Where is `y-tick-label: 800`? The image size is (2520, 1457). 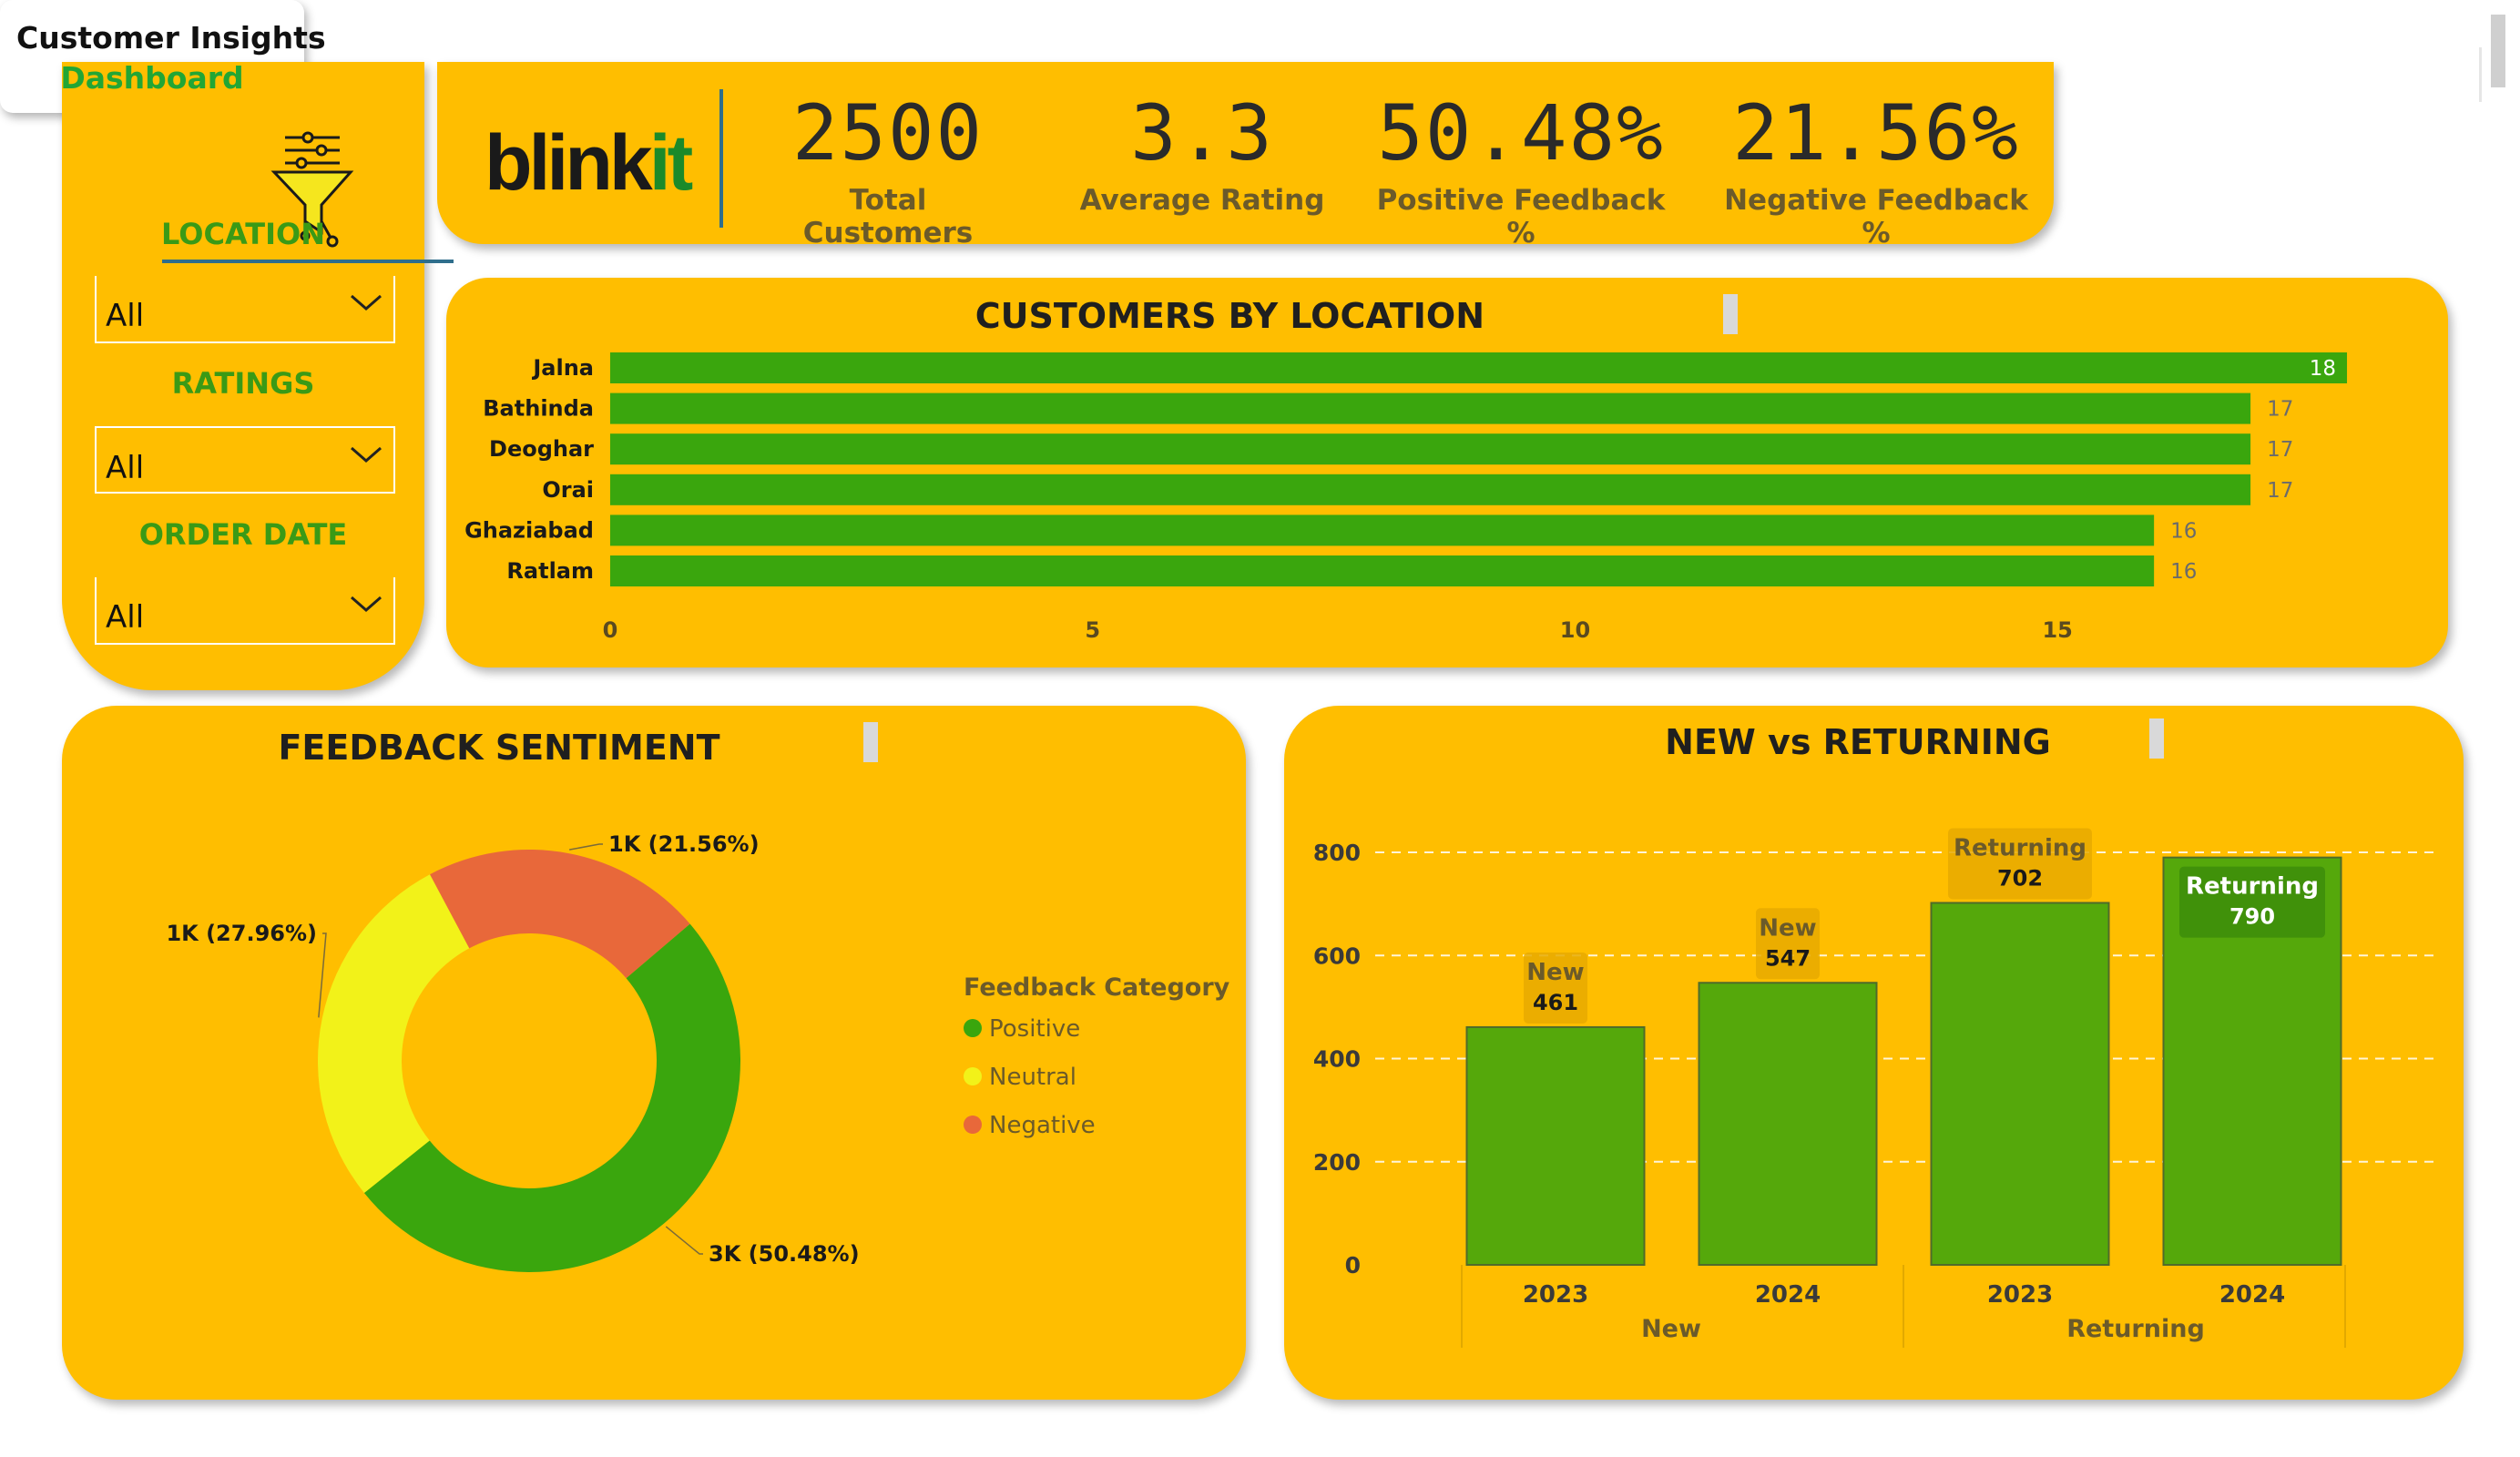
y-tick-label: 800 is located at coordinates (1337, 853).